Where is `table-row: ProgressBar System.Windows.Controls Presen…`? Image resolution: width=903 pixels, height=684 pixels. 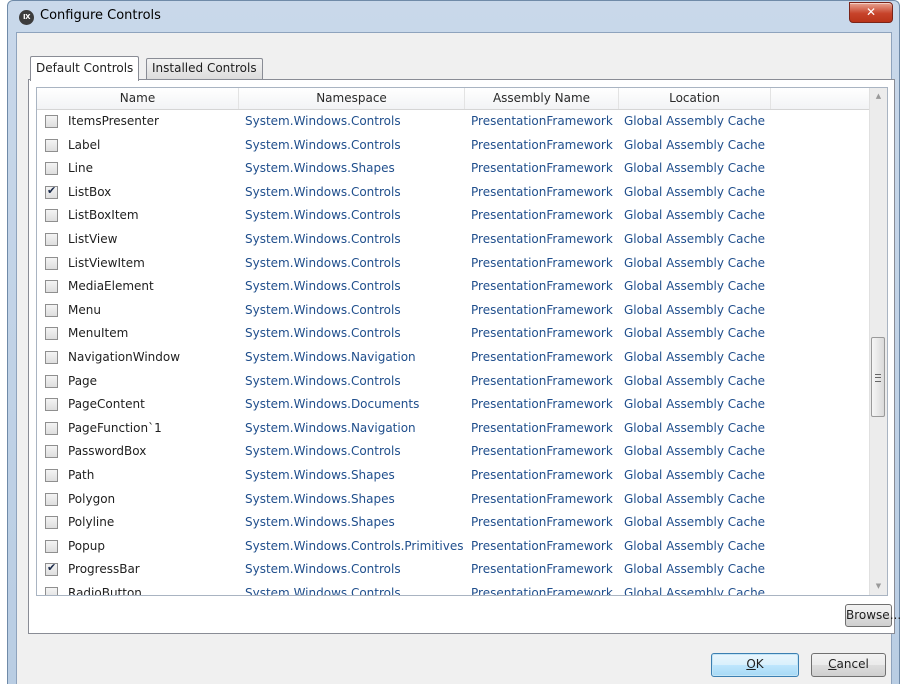
table-row: ProgressBar System.Windows.Controls Presen… is located at coordinates (454, 570).